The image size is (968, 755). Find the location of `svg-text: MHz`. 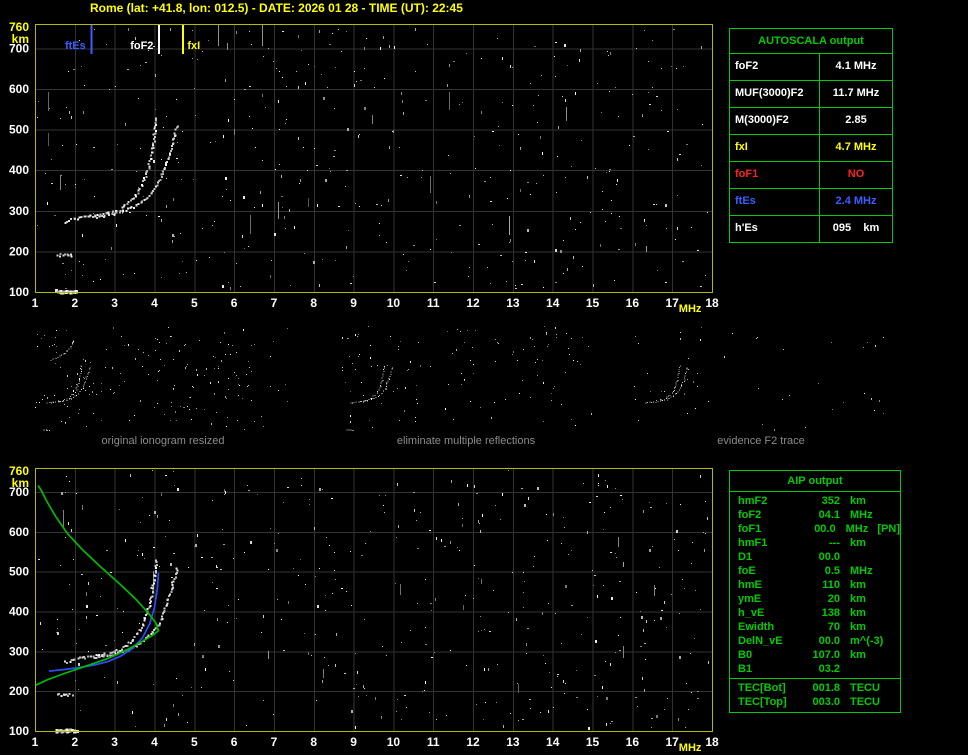

svg-text: MHz is located at coordinates (690, 309).